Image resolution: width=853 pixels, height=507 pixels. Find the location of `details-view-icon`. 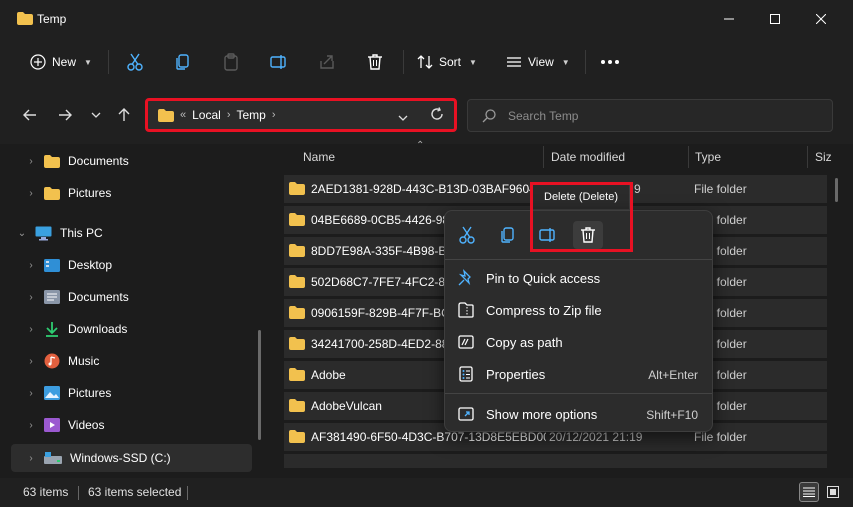

details-view-icon is located at coordinates (809, 492).